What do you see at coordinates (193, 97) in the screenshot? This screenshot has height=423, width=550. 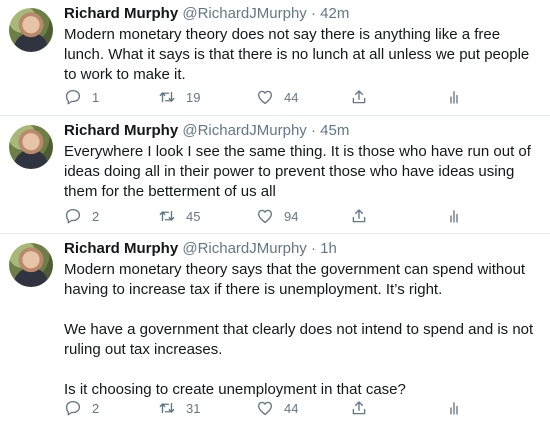 I see `retweet-count: 19` at bounding box center [193, 97].